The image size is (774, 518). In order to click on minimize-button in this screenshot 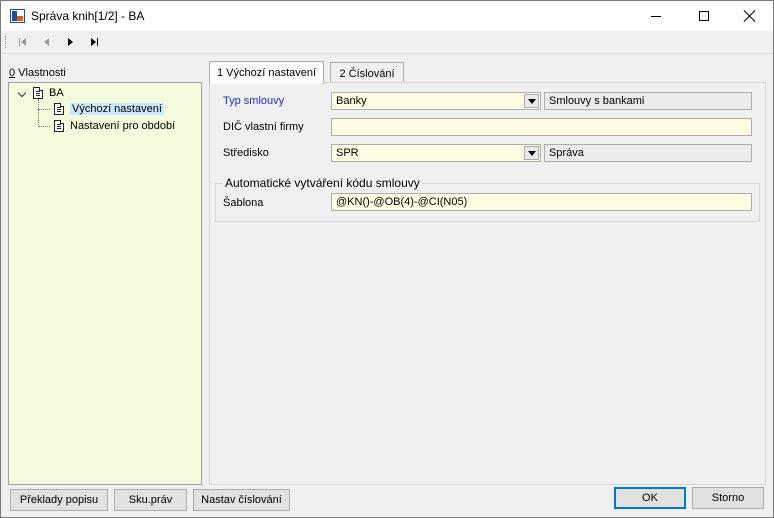, I will do `click(656, 16)`.